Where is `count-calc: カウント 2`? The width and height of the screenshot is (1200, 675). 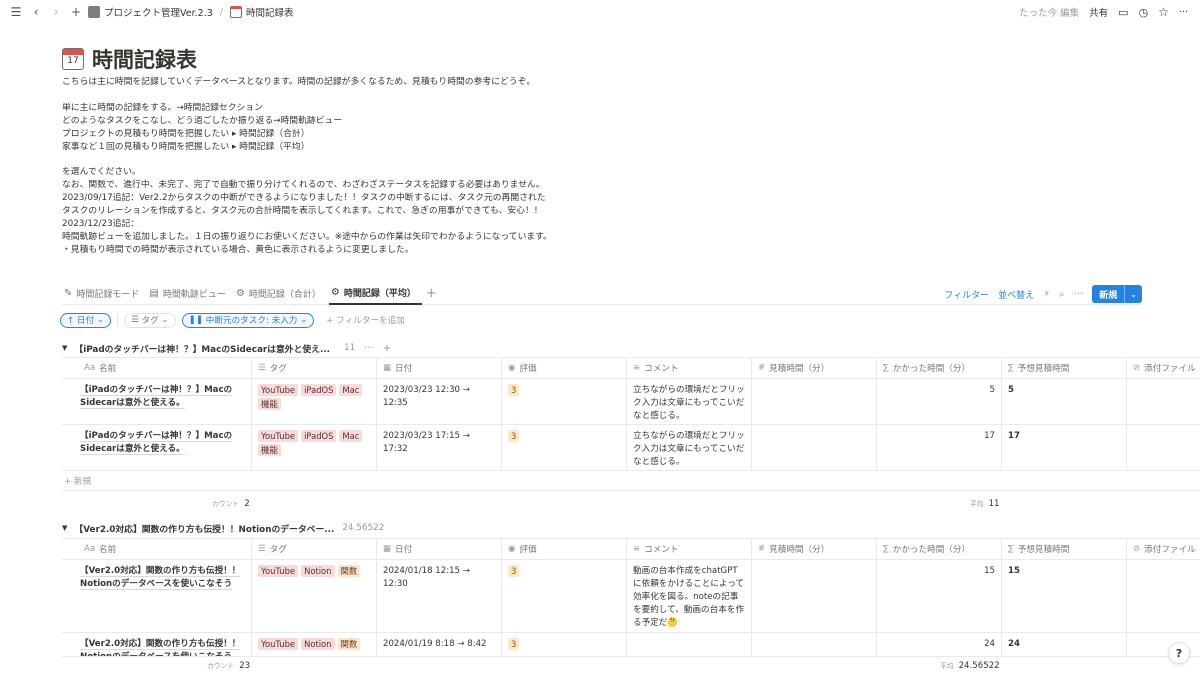 count-calc: カウント 2 is located at coordinates (231, 503).